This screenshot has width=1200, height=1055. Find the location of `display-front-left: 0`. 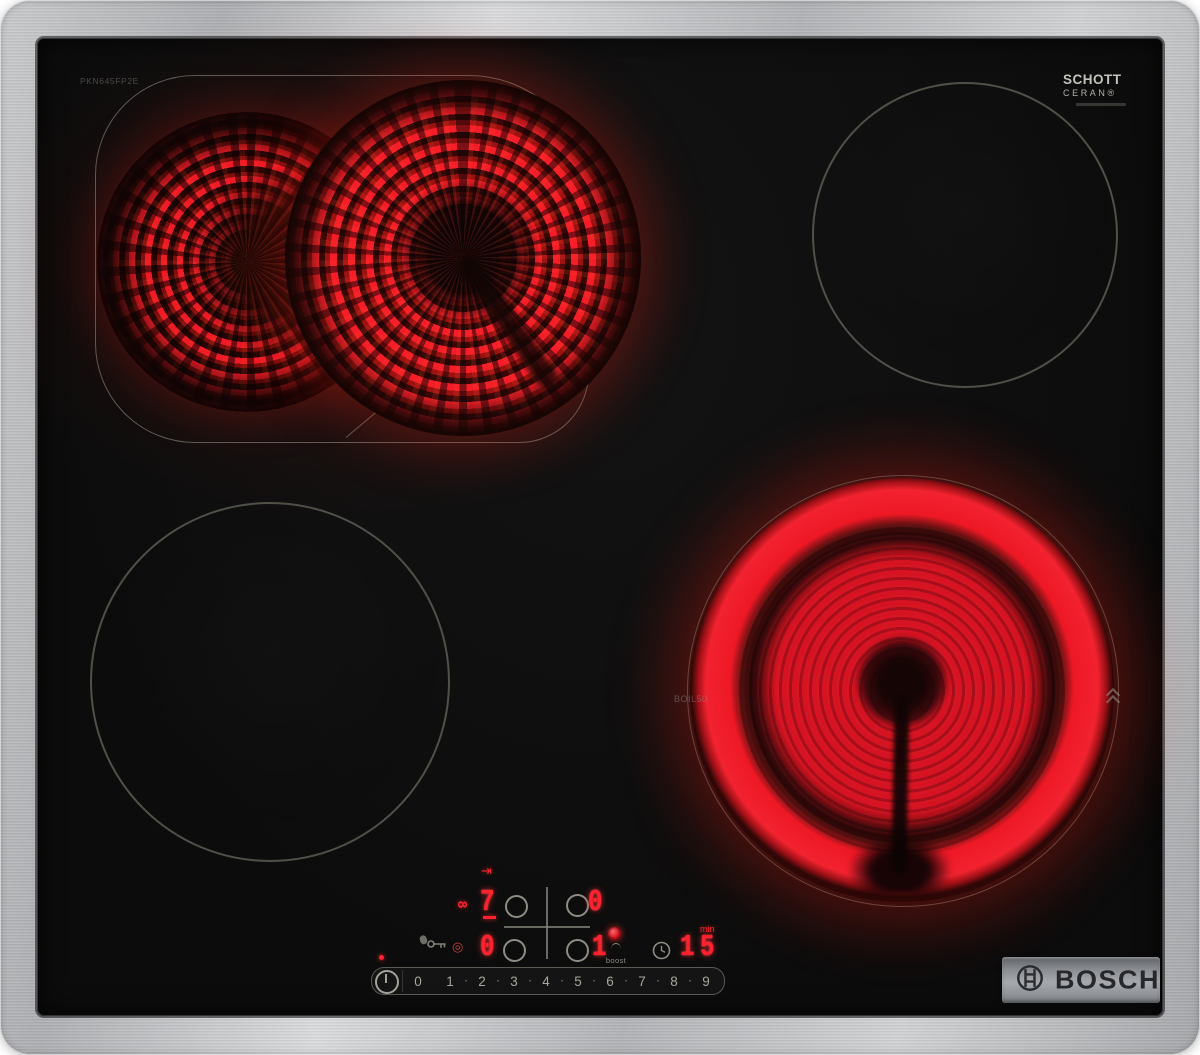

display-front-left: 0 is located at coordinates (487, 947).